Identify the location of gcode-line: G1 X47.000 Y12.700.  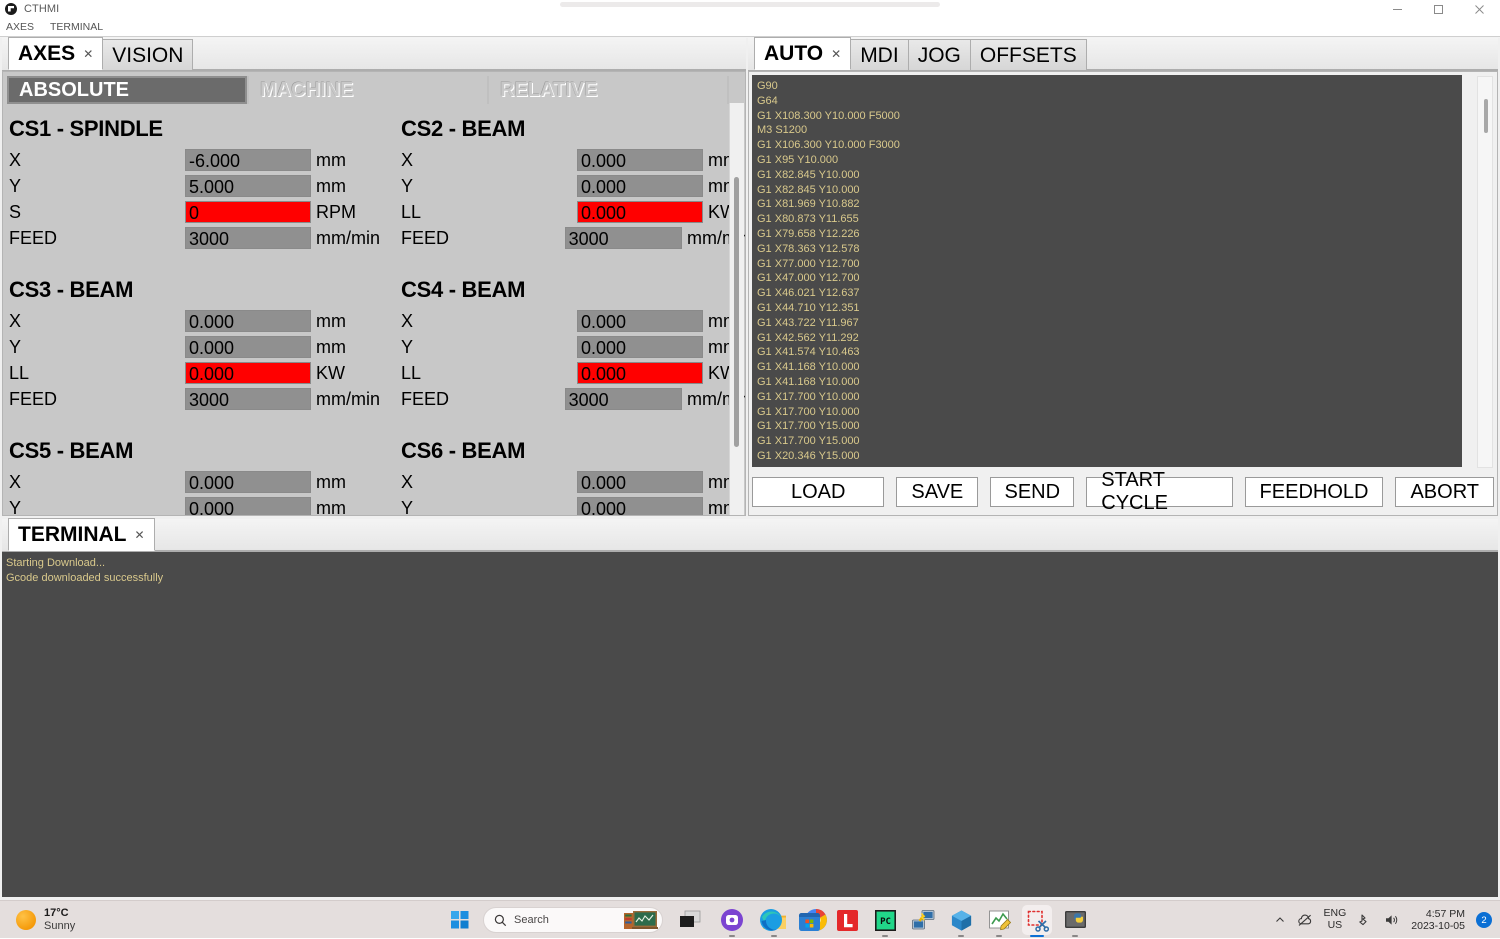
(1108, 278).